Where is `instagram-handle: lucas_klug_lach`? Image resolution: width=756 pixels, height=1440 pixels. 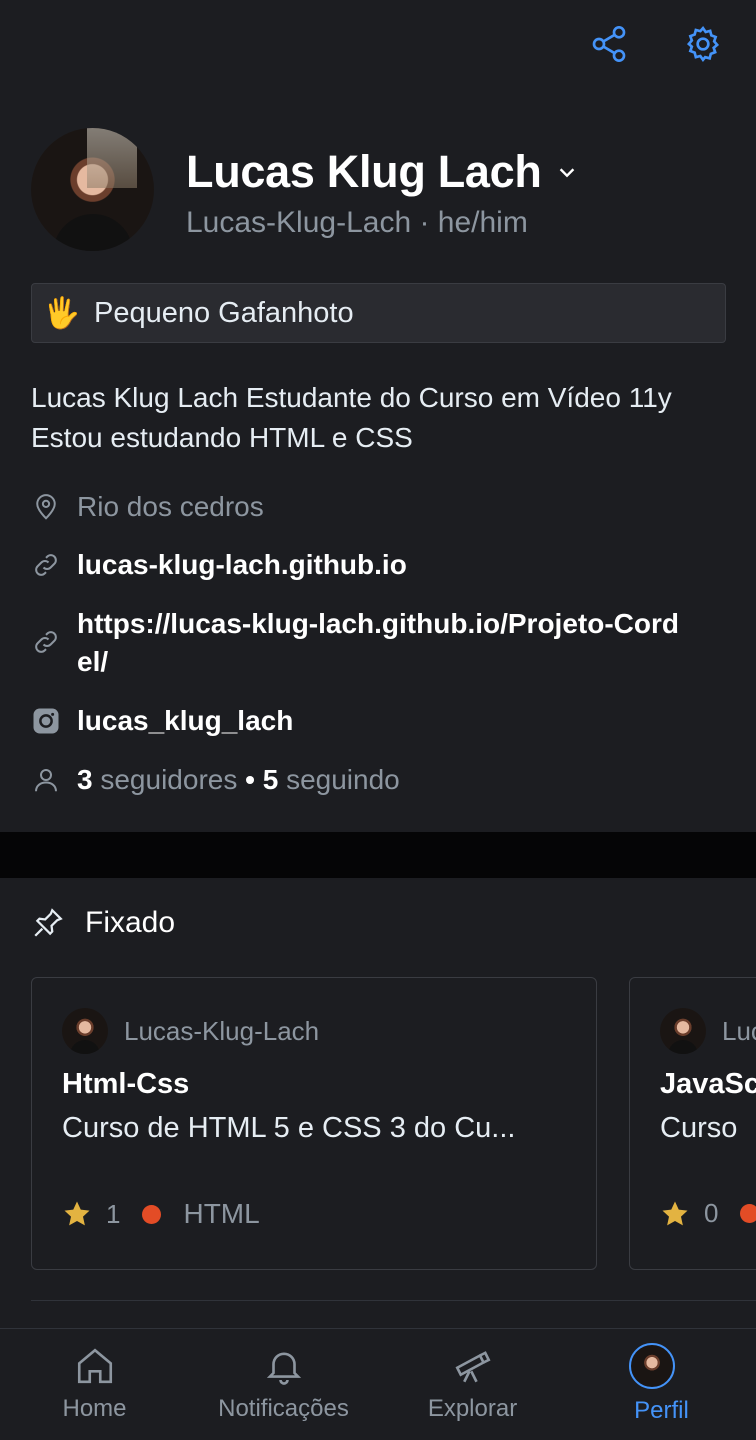
instagram-handle: lucas_klug_lach is located at coordinates (185, 721).